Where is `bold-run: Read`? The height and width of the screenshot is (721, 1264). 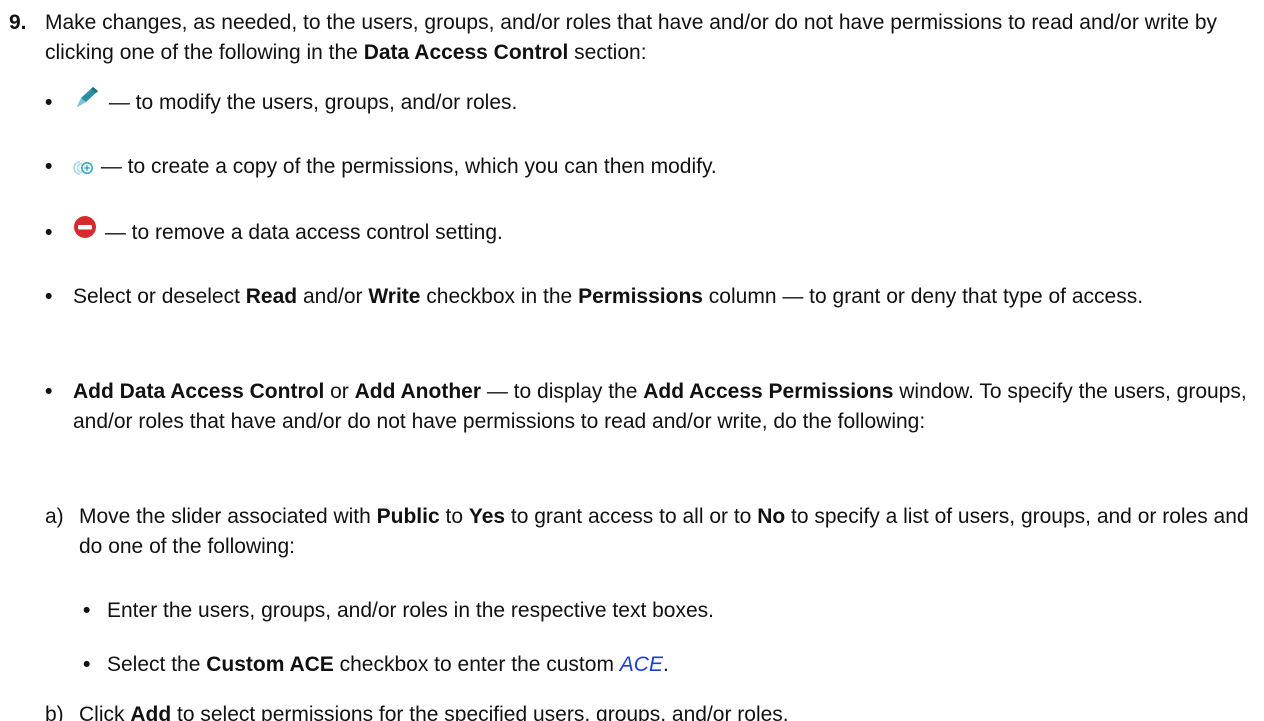 bold-run: Read is located at coordinates (271, 296).